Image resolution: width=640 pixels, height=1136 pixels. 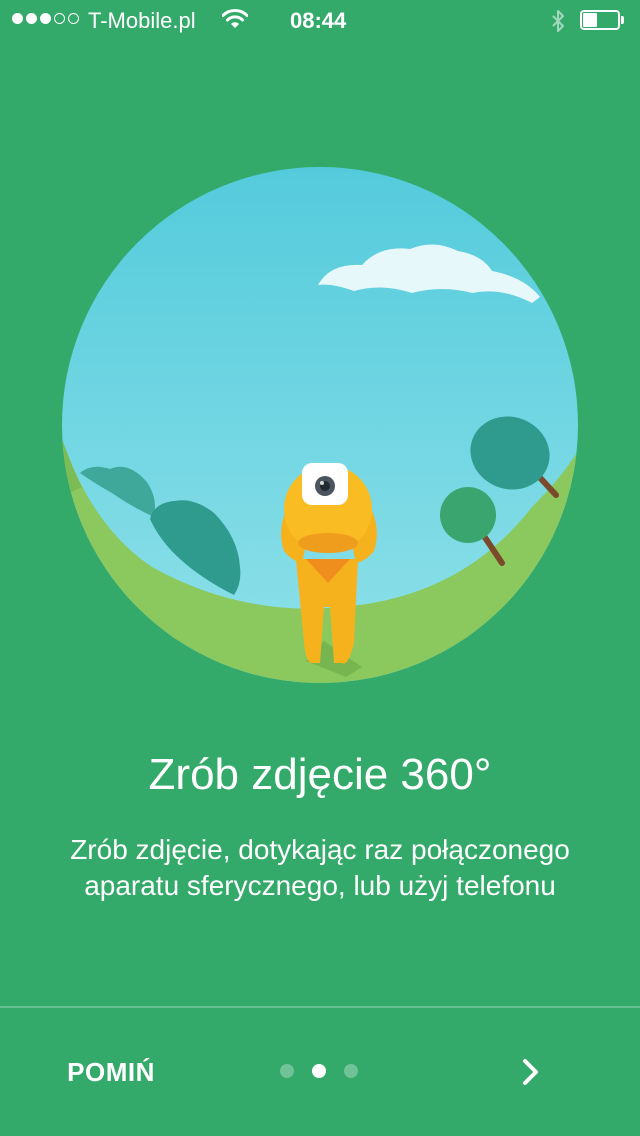 I want to click on next-button, so click(x=531, y=1072).